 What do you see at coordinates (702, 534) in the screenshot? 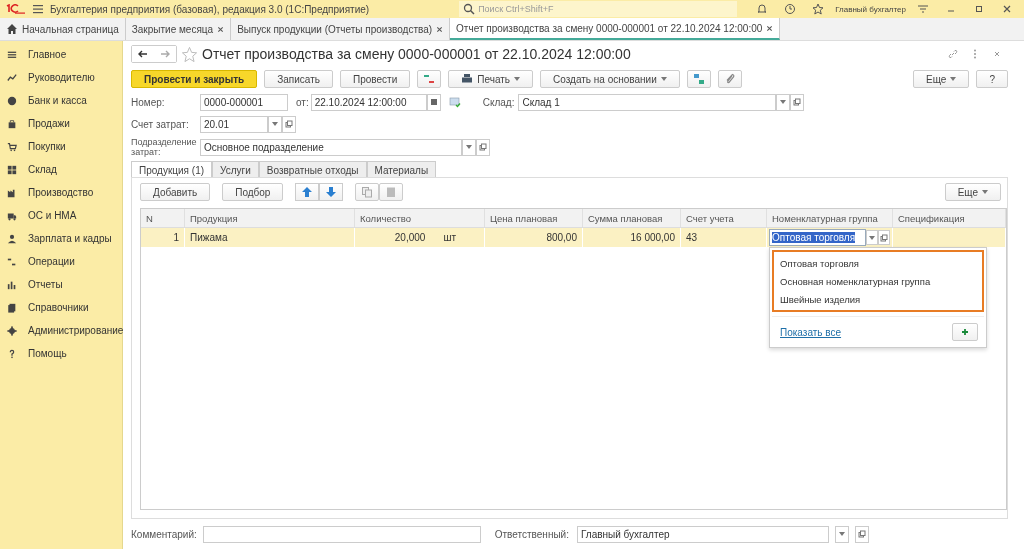
I see `responsible-field: Главный бухгалтер` at bounding box center [702, 534].